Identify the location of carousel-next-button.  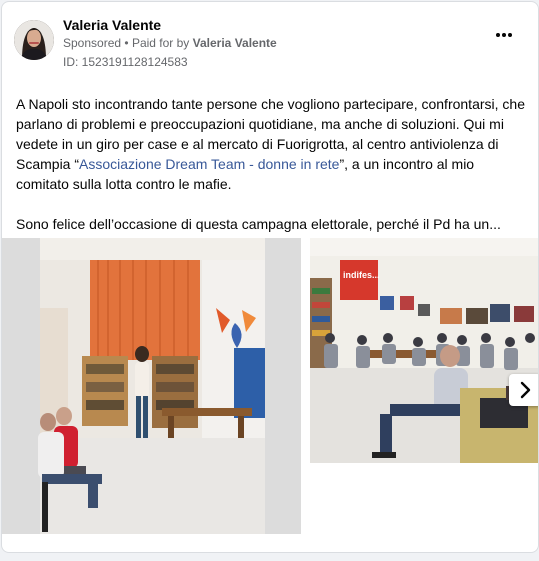
(523, 390).